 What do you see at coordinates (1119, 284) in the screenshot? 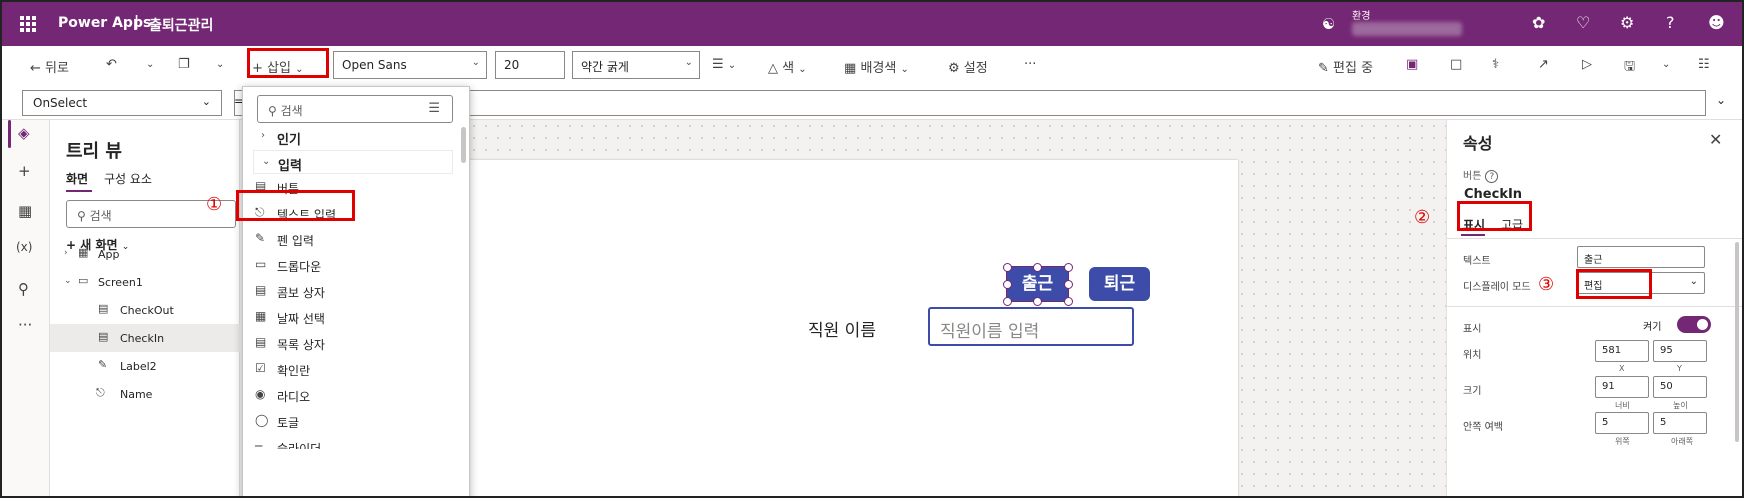
I see `checkout-button: 퇴근` at bounding box center [1119, 284].